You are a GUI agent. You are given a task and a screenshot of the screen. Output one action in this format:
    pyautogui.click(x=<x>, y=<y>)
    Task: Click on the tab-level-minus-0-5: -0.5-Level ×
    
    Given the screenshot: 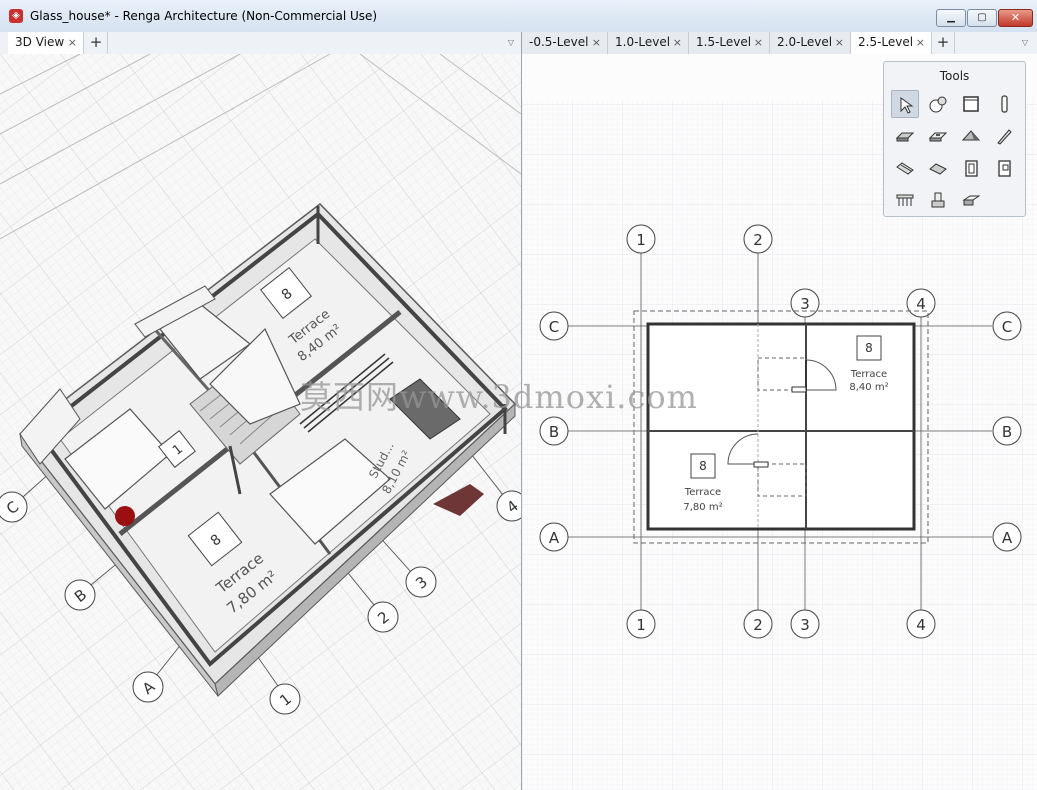 What is the action you would take?
    pyautogui.click(x=565, y=43)
    